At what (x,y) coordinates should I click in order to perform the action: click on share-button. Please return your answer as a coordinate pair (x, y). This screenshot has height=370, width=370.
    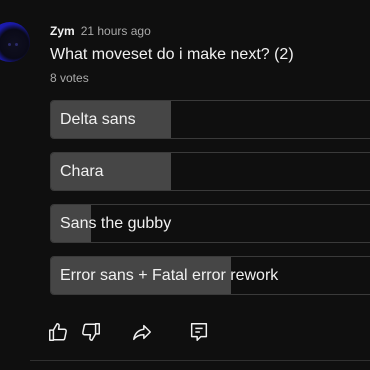
    Looking at the image, I should click on (142, 332).